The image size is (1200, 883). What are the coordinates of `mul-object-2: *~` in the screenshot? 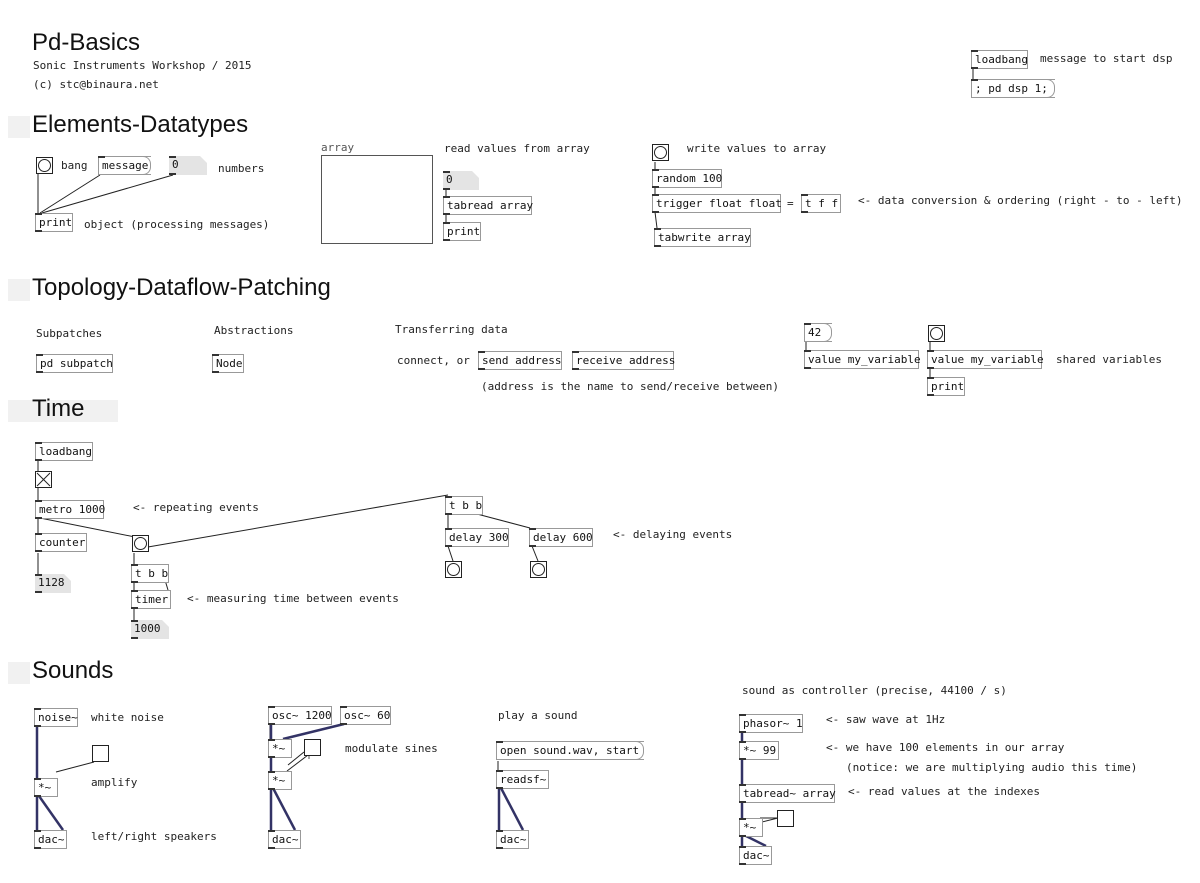 It's located at (280, 748).